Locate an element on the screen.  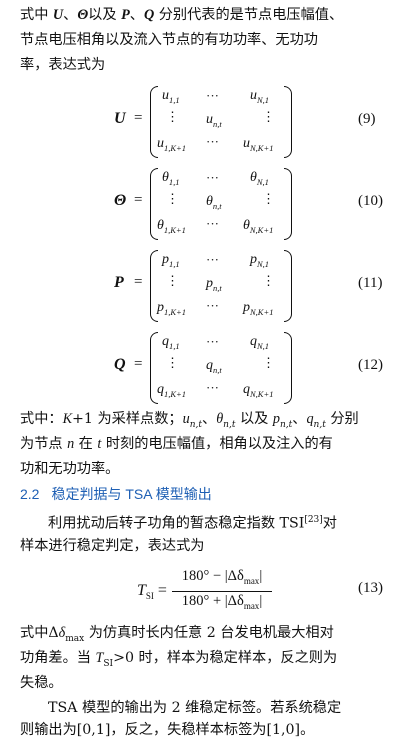
tsi-denominator: 180° + |Δδmax| is located at coordinates (222, 602).